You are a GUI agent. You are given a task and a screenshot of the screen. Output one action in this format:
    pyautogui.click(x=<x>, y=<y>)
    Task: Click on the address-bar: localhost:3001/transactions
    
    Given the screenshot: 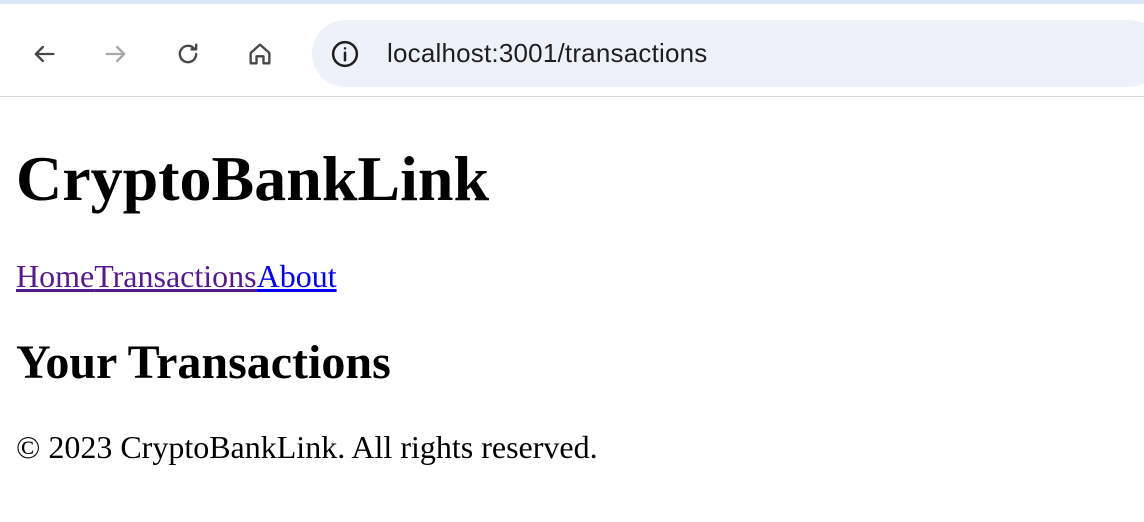 What is the action you would take?
    pyautogui.click(x=728, y=53)
    